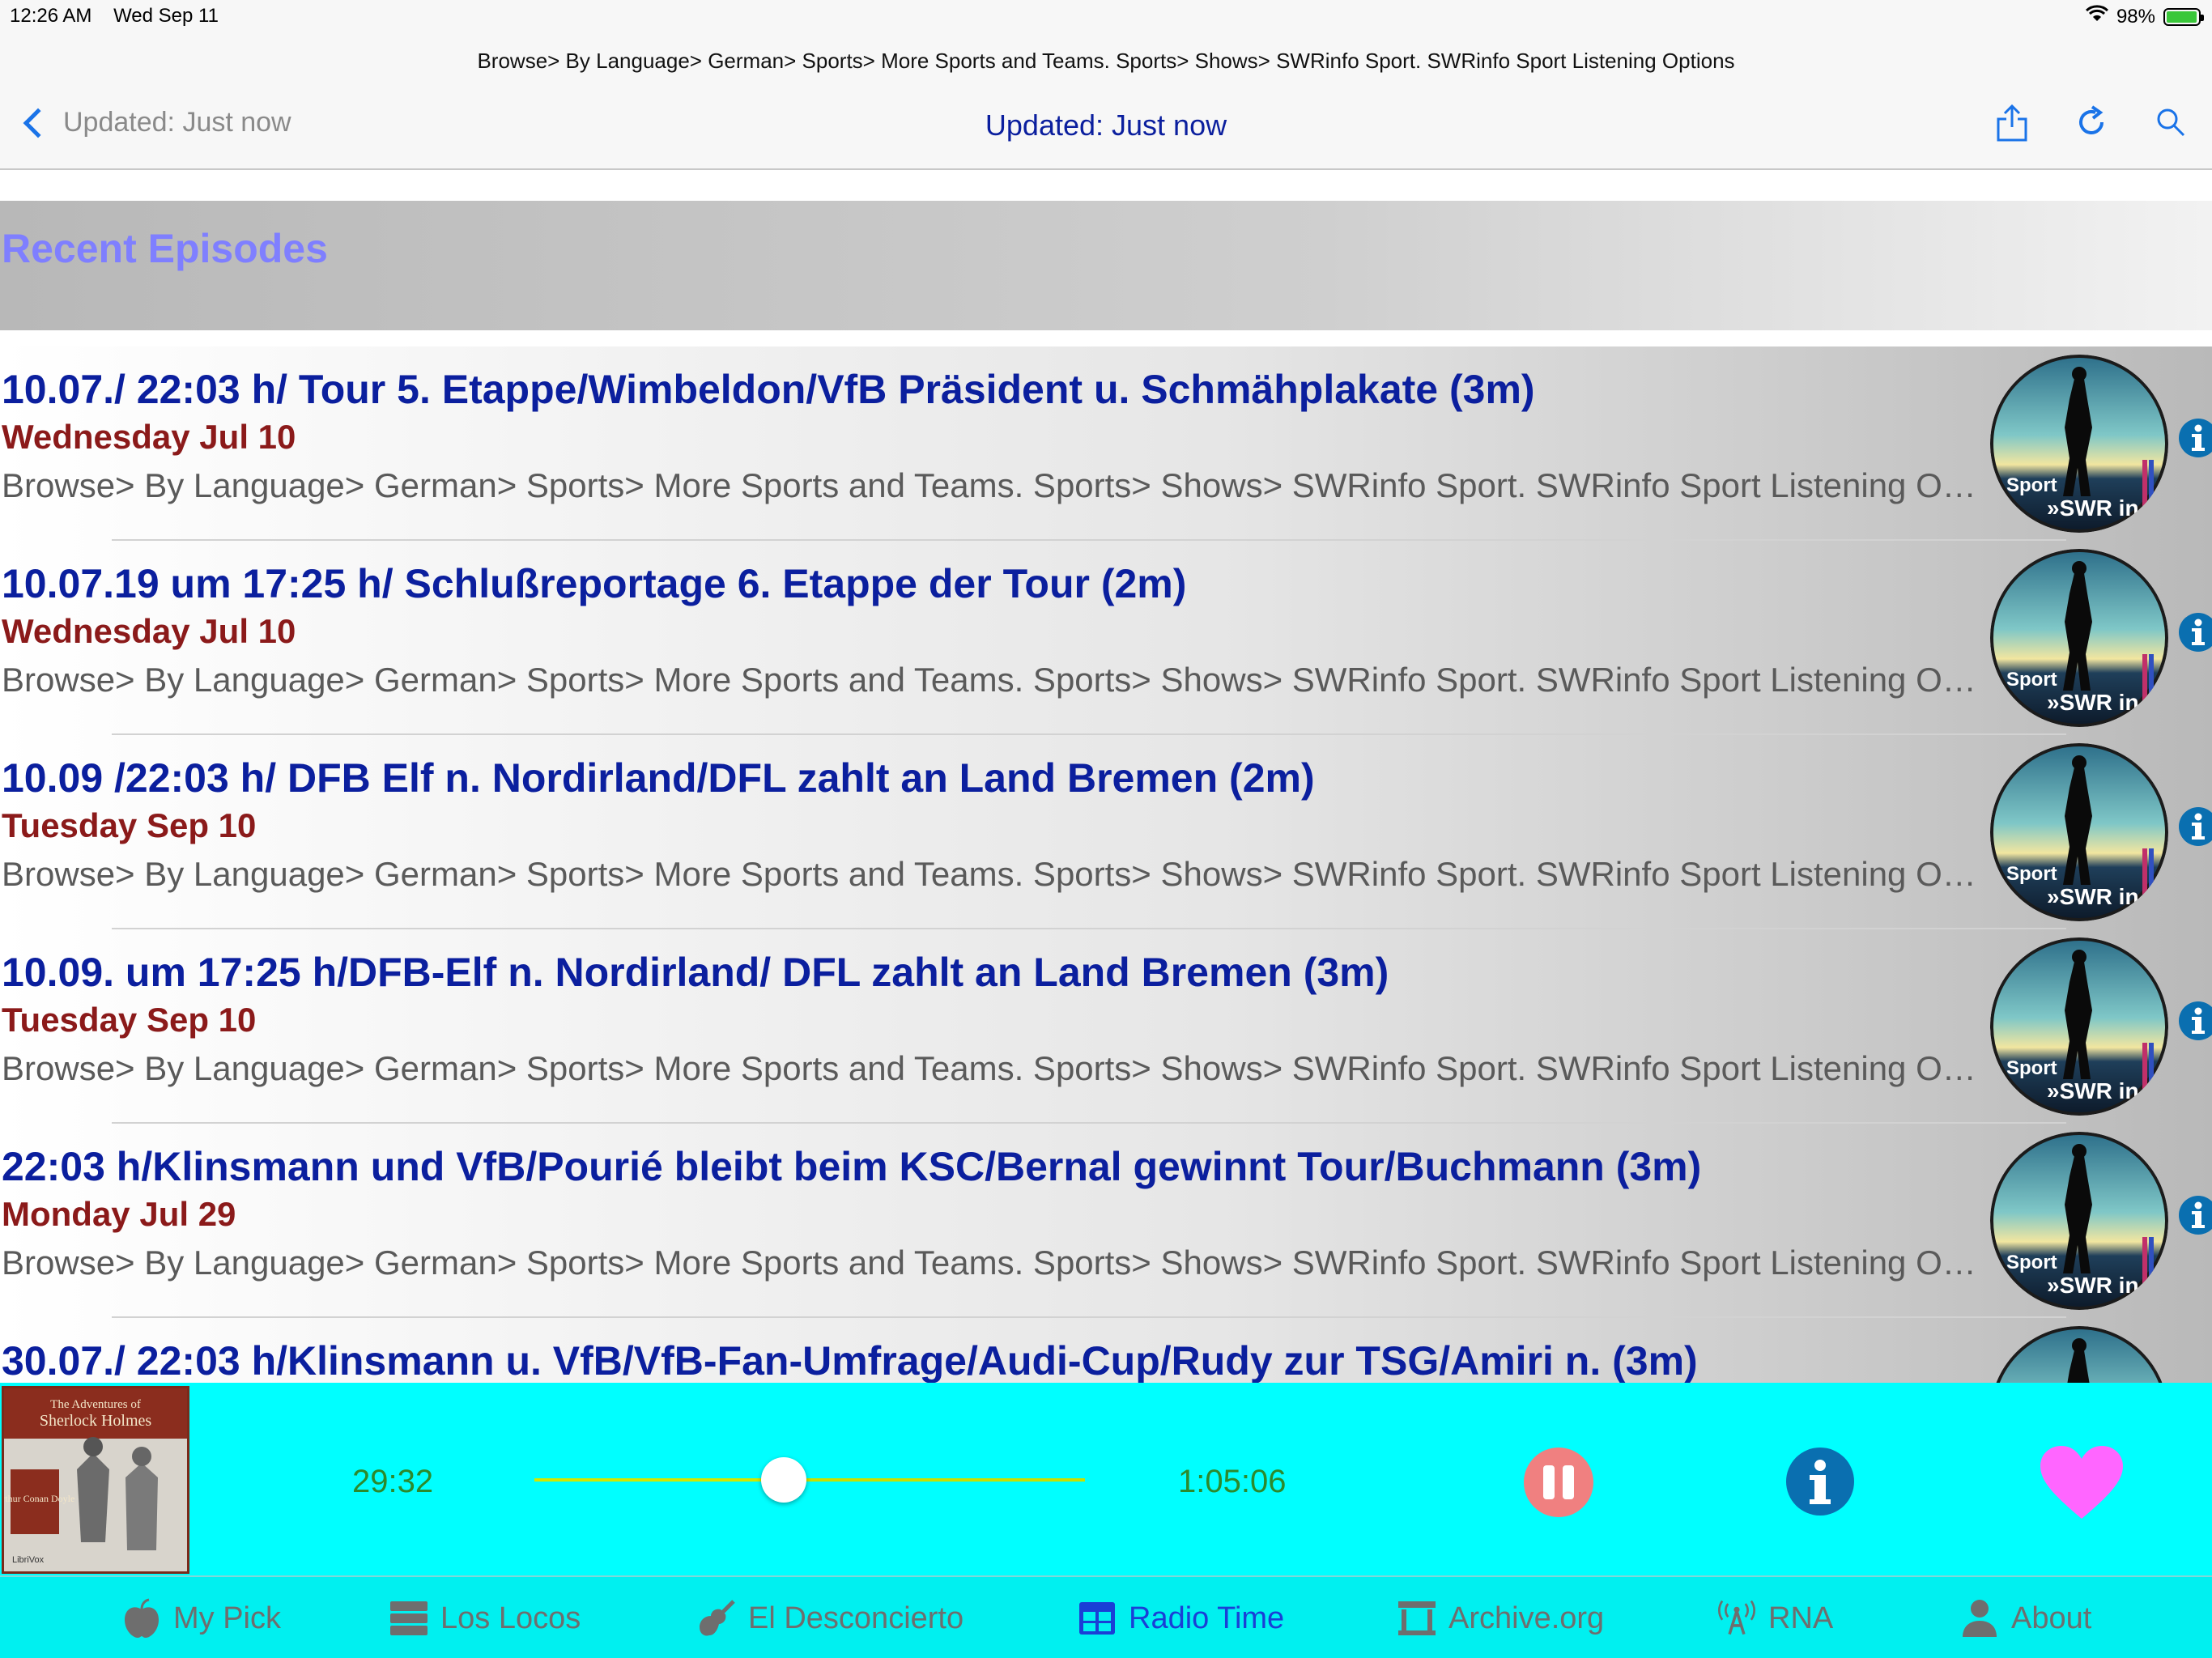 Image resolution: width=2212 pixels, height=1658 pixels. Describe the element at coordinates (393, 1481) in the screenshot. I see `elapsed-time: 29:32` at that location.